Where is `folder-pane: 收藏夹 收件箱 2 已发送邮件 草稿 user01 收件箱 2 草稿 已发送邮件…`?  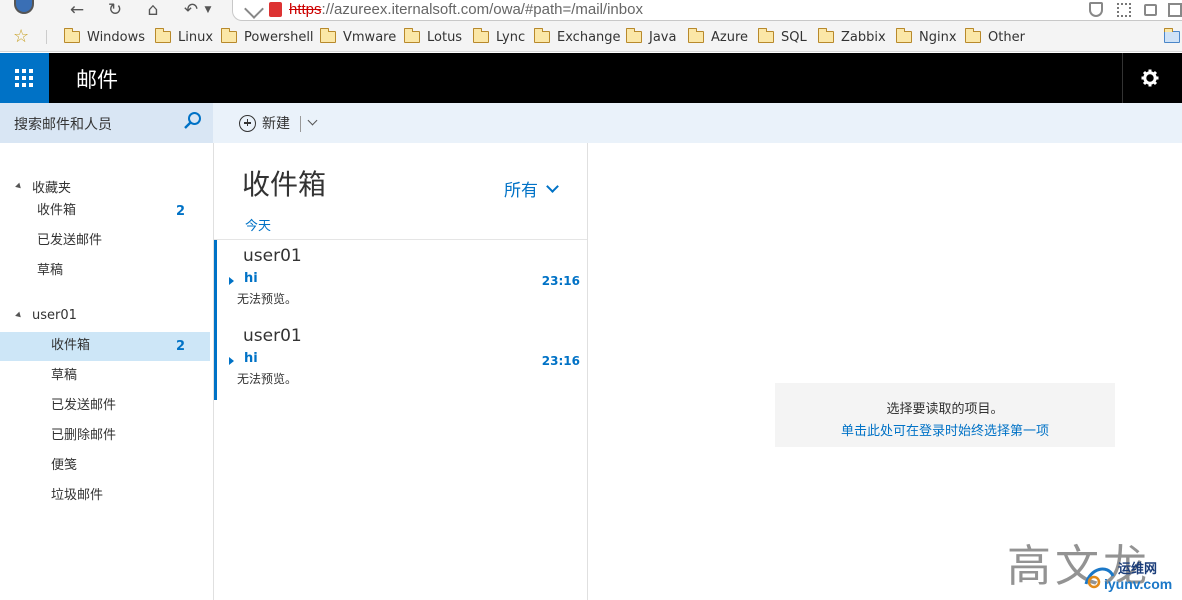
folder-pane: 收藏夹 收件箱 2 已发送邮件 草稿 user01 收件箱 2 草稿 已发送邮件… is located at coordinates (106, 371).